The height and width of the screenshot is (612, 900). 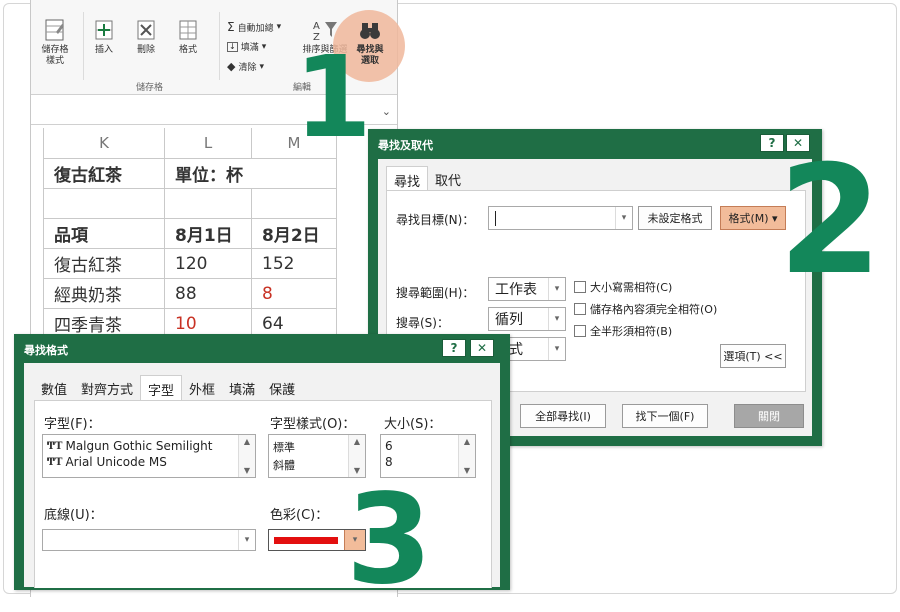 What do you see at coordinates (560, 218) in the screenshot?
I see `find-what-input: ▾` at bounding box center [560, 218].